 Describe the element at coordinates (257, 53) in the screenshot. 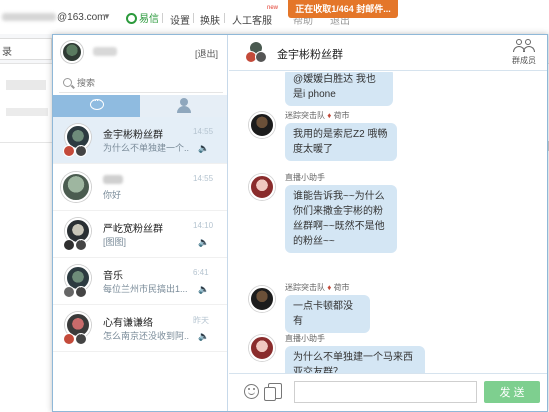

I see `group-avatar` at that location.